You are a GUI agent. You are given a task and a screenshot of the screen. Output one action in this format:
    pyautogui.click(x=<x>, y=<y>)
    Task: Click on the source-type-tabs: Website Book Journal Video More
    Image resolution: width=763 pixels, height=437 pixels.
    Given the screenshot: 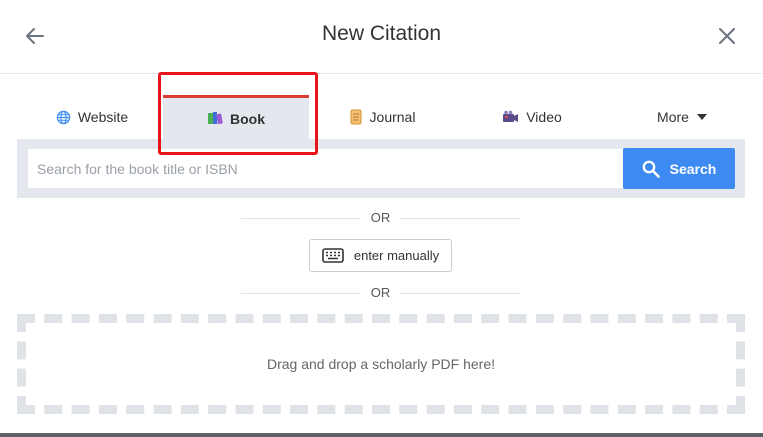 What is the action you would take?
    pyautogui.click(x=381, y=117)
    